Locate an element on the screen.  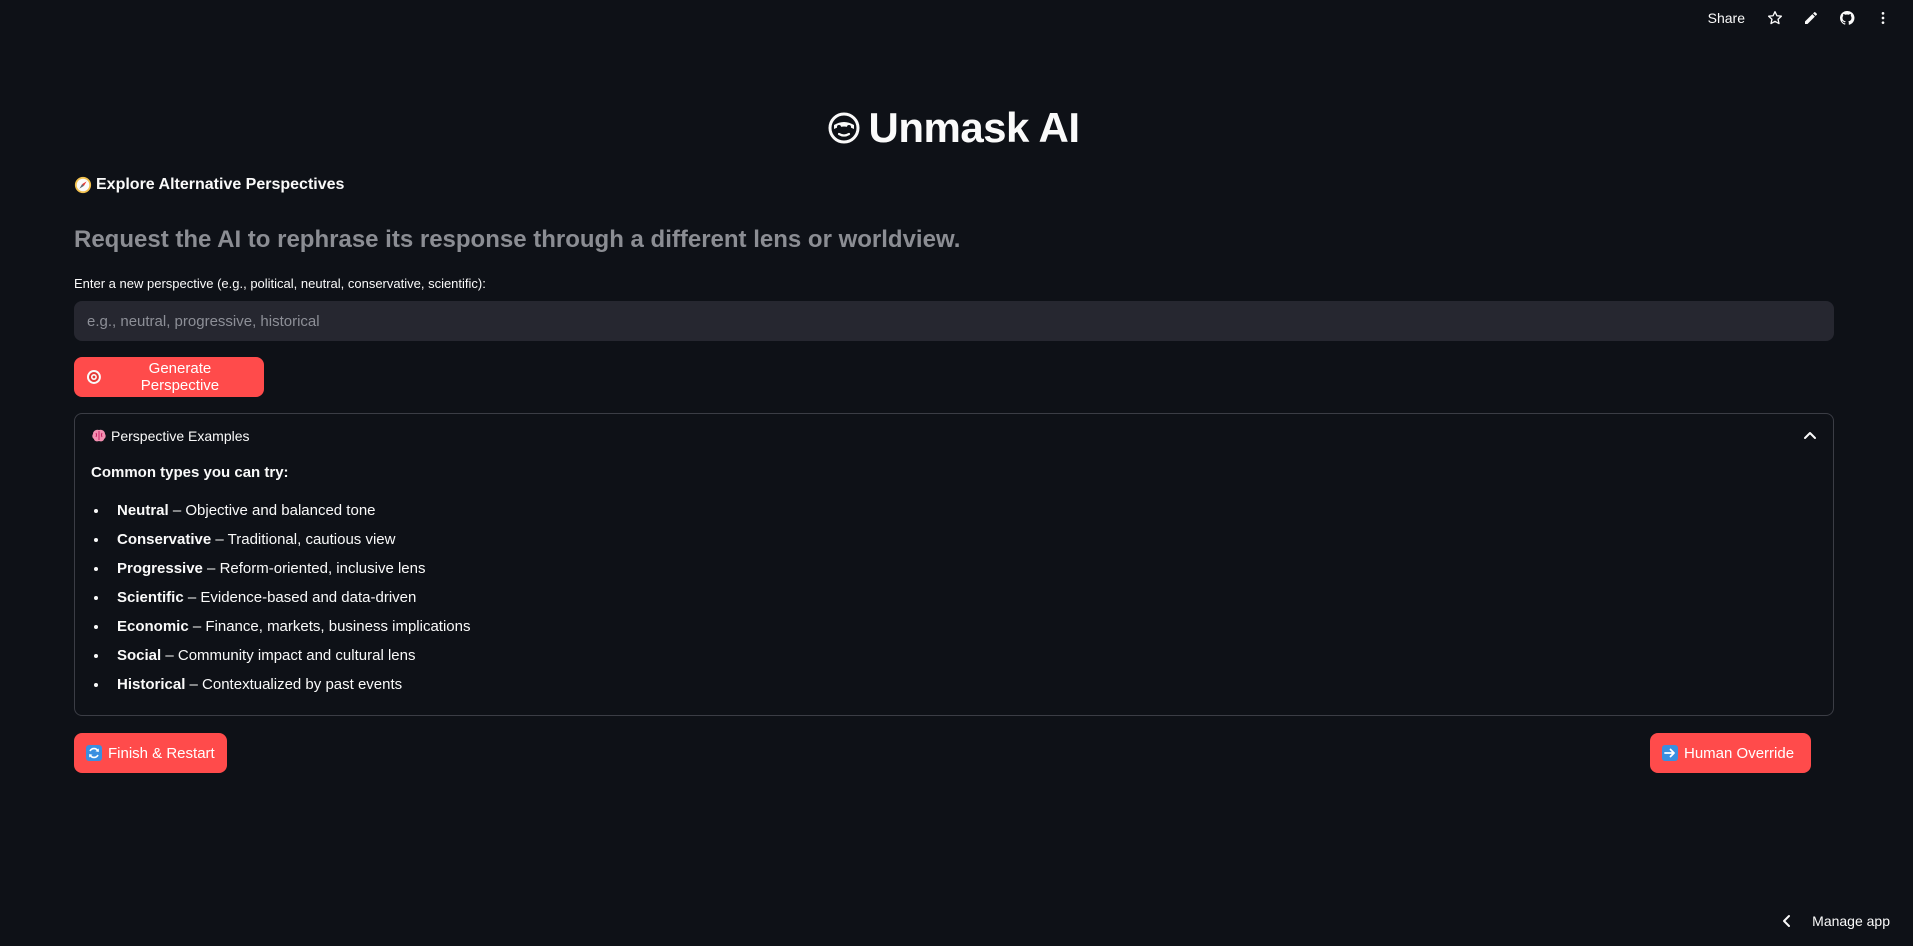
brain-icon is located at coordinates (99, 435).